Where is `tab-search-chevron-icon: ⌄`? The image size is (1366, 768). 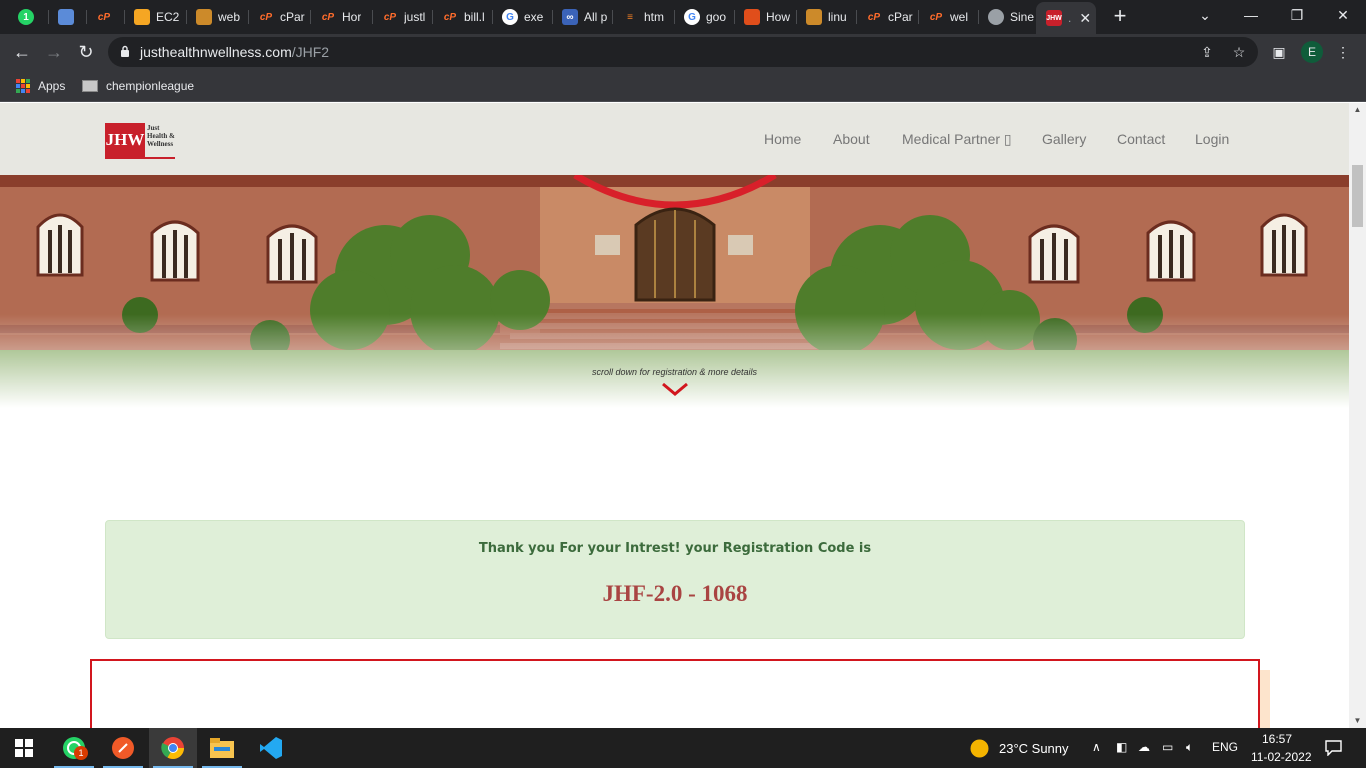
tab-search-chevron-icon: ⌄ is located at coordinates (1205, 15).